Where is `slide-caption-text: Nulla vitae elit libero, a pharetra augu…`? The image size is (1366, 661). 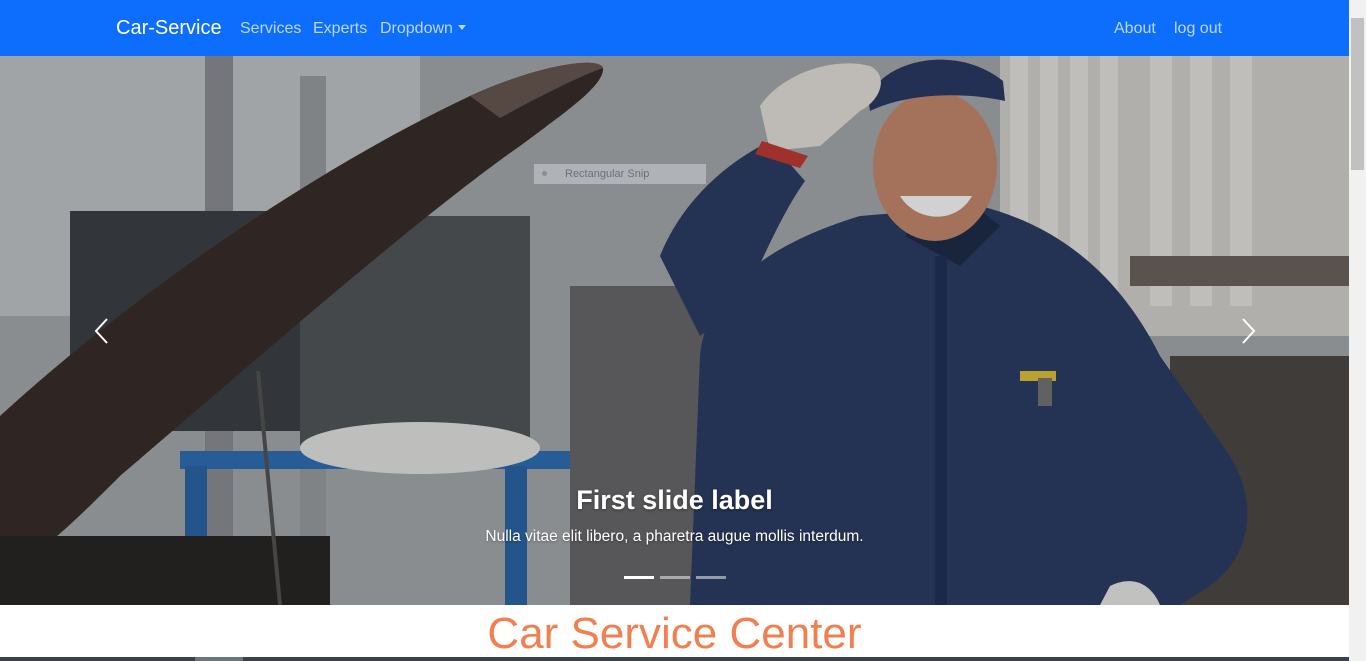
slide-caption-text: Nulla vitae elit libero, a pharetra augu… is located at coordinates (674, 536).